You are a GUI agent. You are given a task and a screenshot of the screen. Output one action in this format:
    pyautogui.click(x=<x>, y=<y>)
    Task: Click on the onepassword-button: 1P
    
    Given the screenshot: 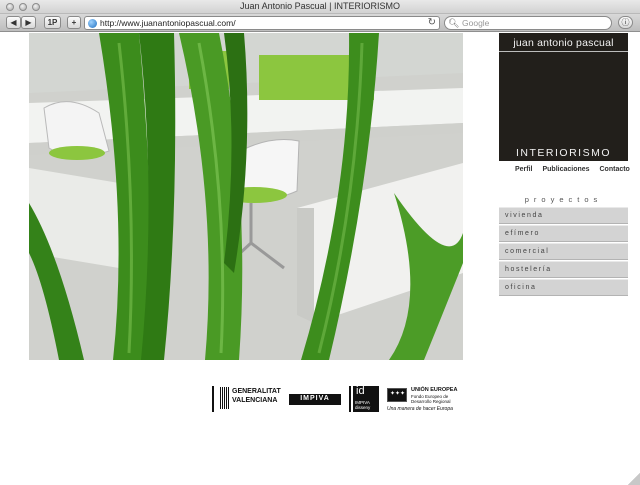 What is the action you would take?
    pyautogui.click(x=52, y=22)
    